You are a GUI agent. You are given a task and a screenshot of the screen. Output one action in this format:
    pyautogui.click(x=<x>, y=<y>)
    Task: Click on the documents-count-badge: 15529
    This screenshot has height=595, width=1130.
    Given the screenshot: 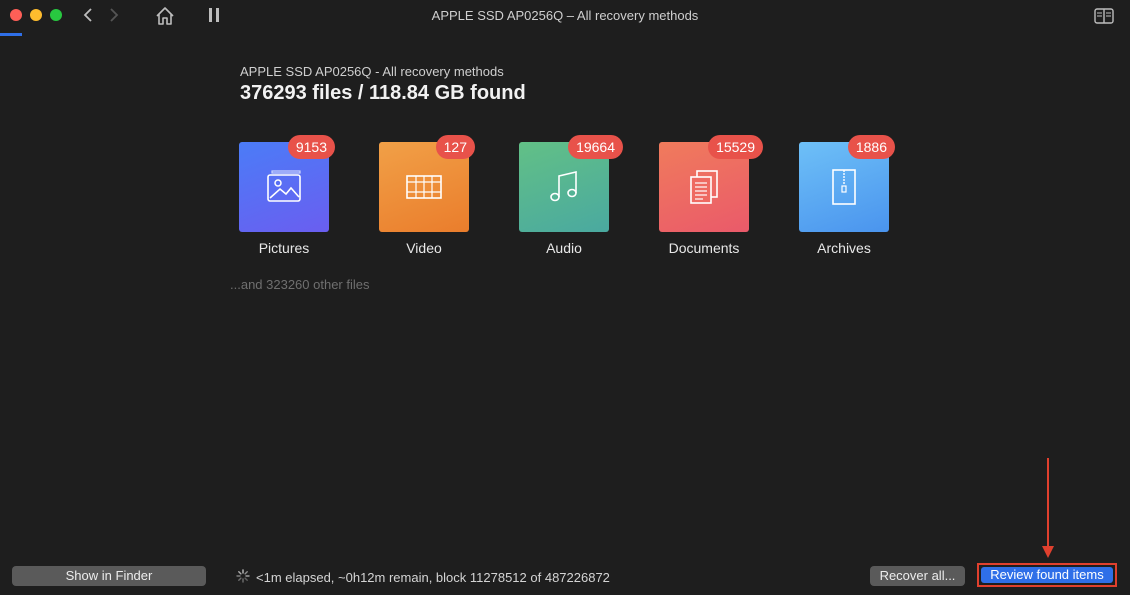 What is the action you would take?
    pyautogui.click(x=735, y=147)
    